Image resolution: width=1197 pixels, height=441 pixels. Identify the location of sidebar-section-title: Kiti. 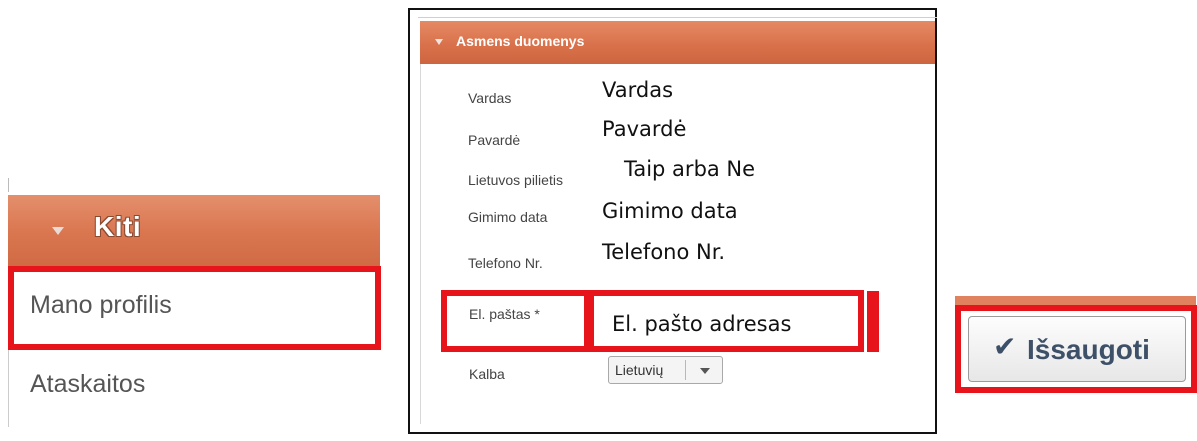
(118, 226).